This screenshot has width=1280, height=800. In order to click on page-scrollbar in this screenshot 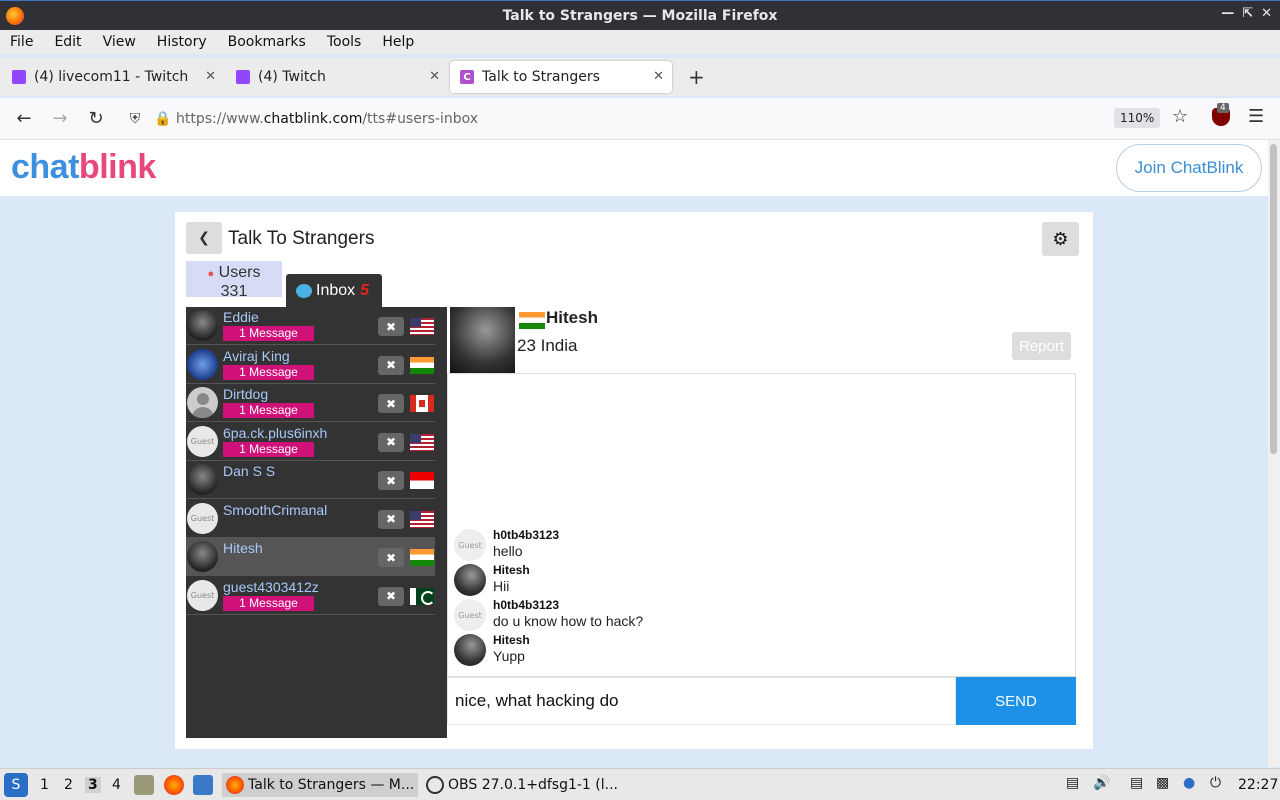, I will do `click(1274, 453)`.